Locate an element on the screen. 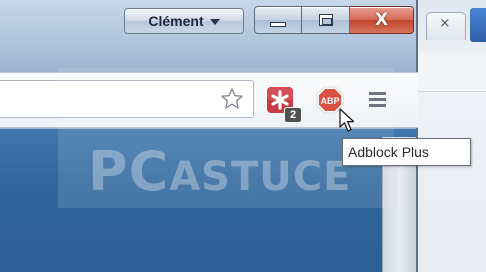 The width and height of the screenshot is (486, 272). watermark-text-small: ASTUCE is located at coordinates (260, 177).